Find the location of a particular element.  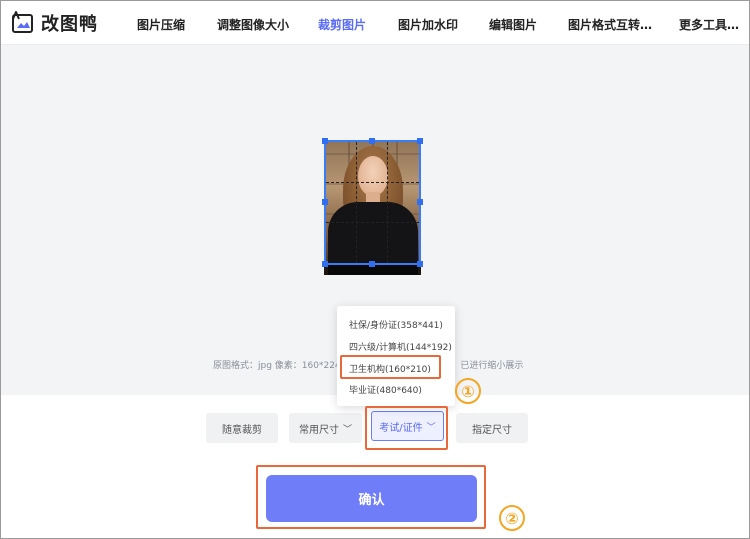

crop-handle-left is located at coordinates (325, 202).